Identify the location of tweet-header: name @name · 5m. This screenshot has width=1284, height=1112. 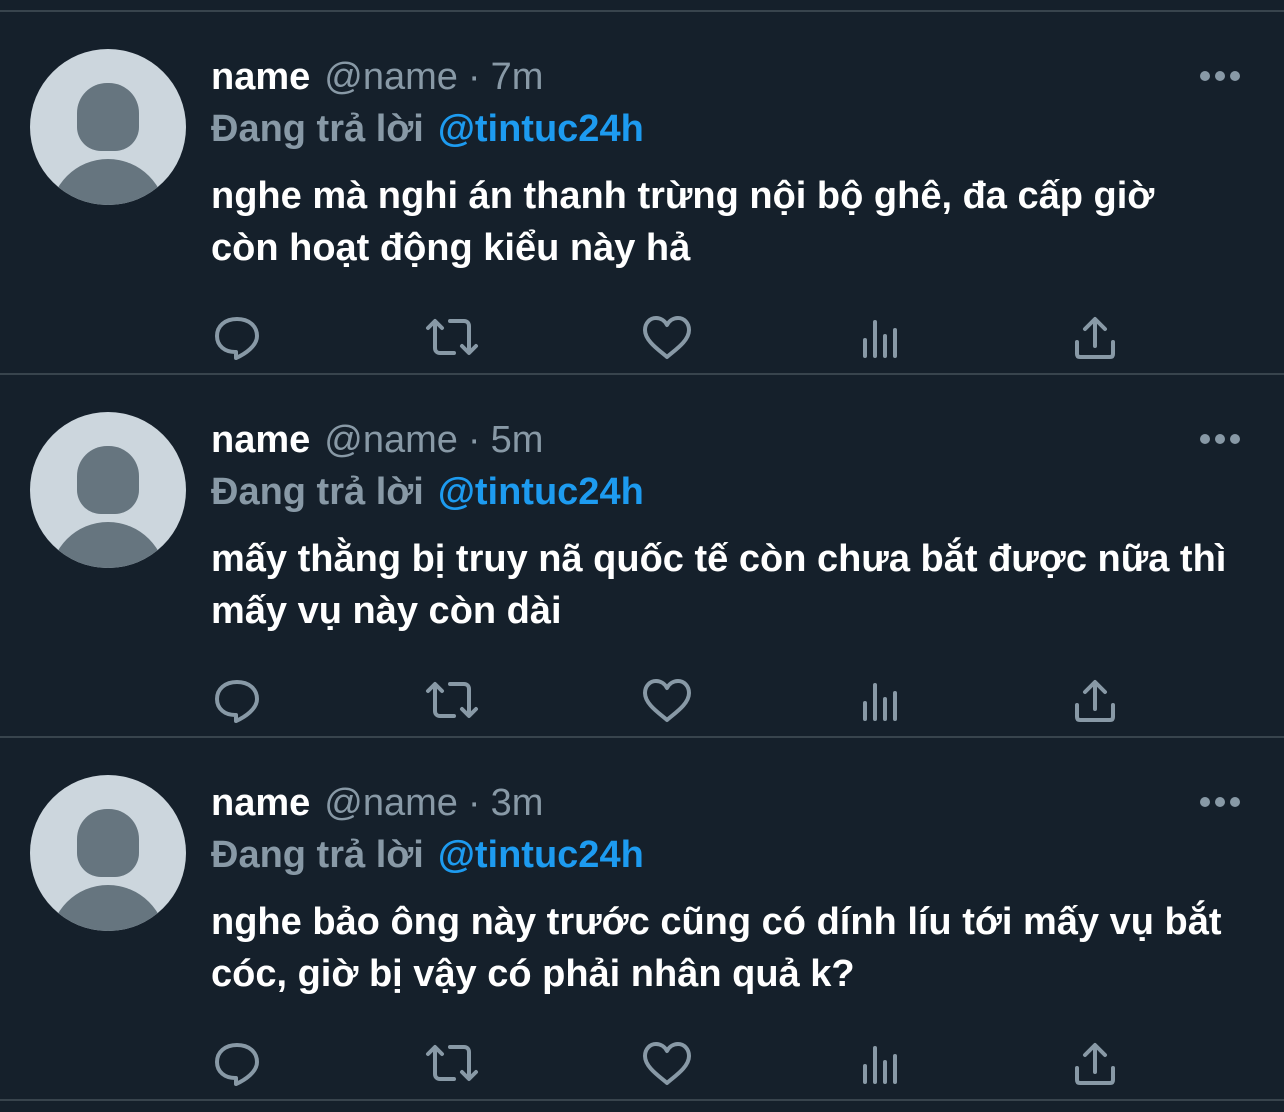
(377, 440).